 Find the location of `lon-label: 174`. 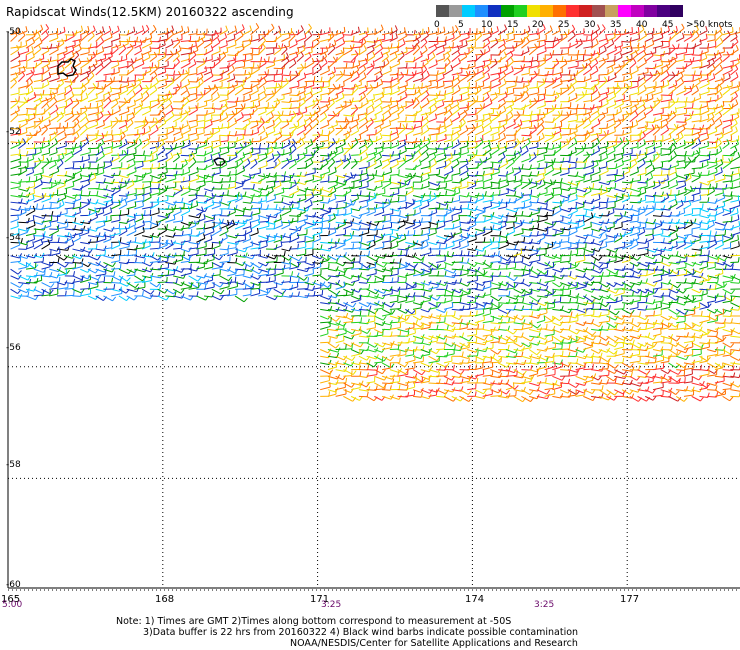

lon-label: 174 is located at coordinates (475, 599).